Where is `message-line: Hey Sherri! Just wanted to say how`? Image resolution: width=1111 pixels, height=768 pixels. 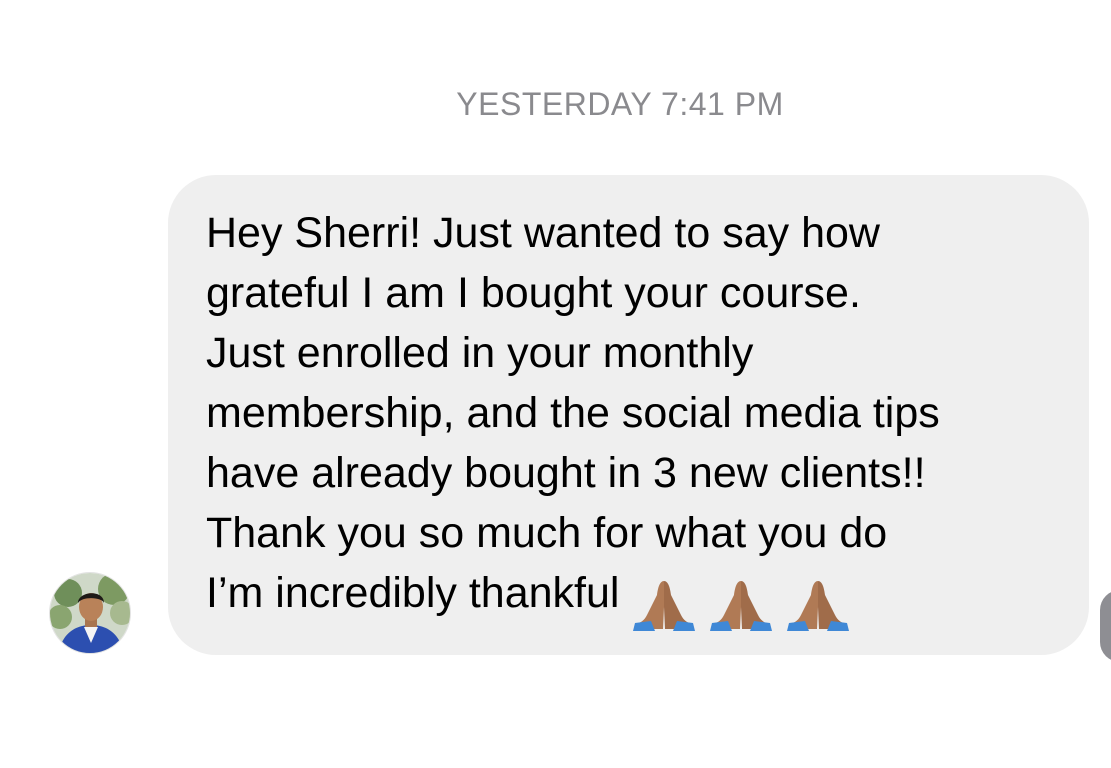
message-line: Hey Sherri! Just wanted to say how is located at coordinates (543, 233).